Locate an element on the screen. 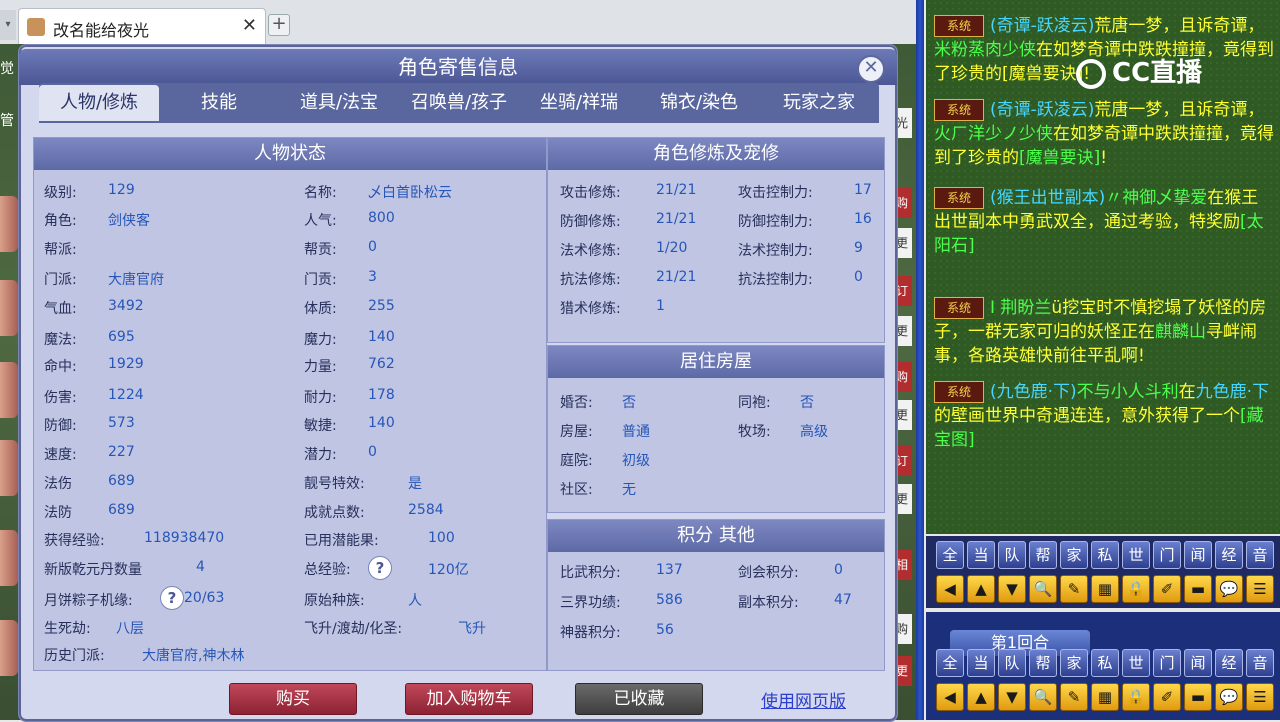  field-label: 人气: is located at coordinates (320, 221).